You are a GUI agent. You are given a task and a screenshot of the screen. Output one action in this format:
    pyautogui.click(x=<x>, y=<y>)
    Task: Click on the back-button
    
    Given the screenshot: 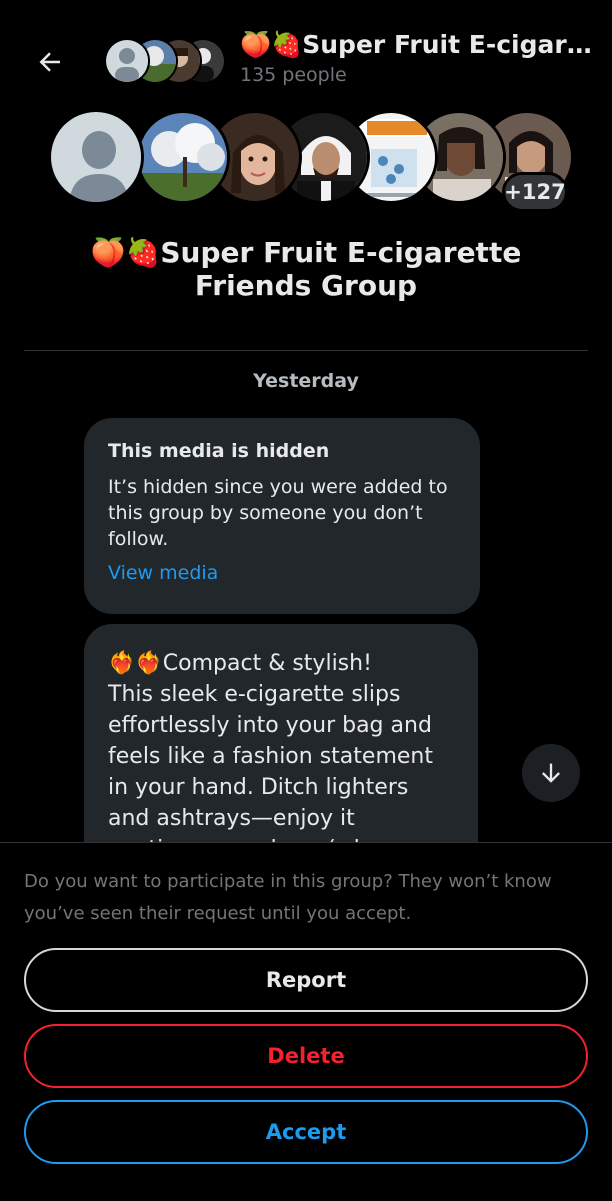 What is the action you would take?
    pyautogui.click(x=50, y=62)
    